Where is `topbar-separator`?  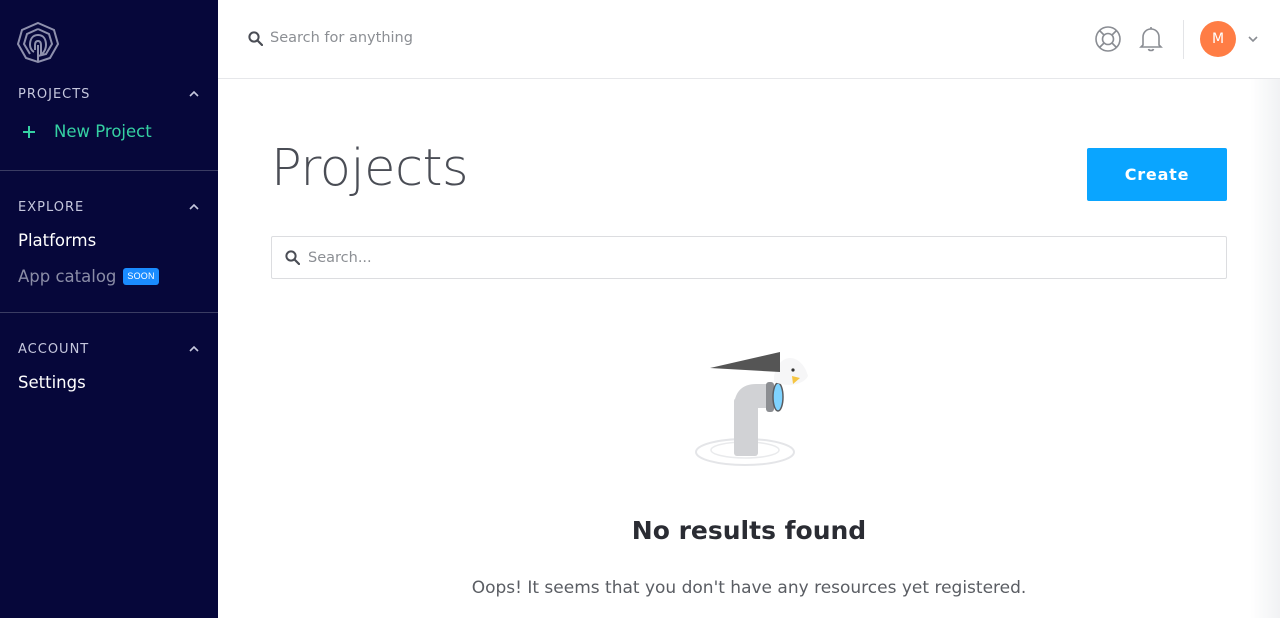
topbar-separator is located at coordinates (1183, 39).